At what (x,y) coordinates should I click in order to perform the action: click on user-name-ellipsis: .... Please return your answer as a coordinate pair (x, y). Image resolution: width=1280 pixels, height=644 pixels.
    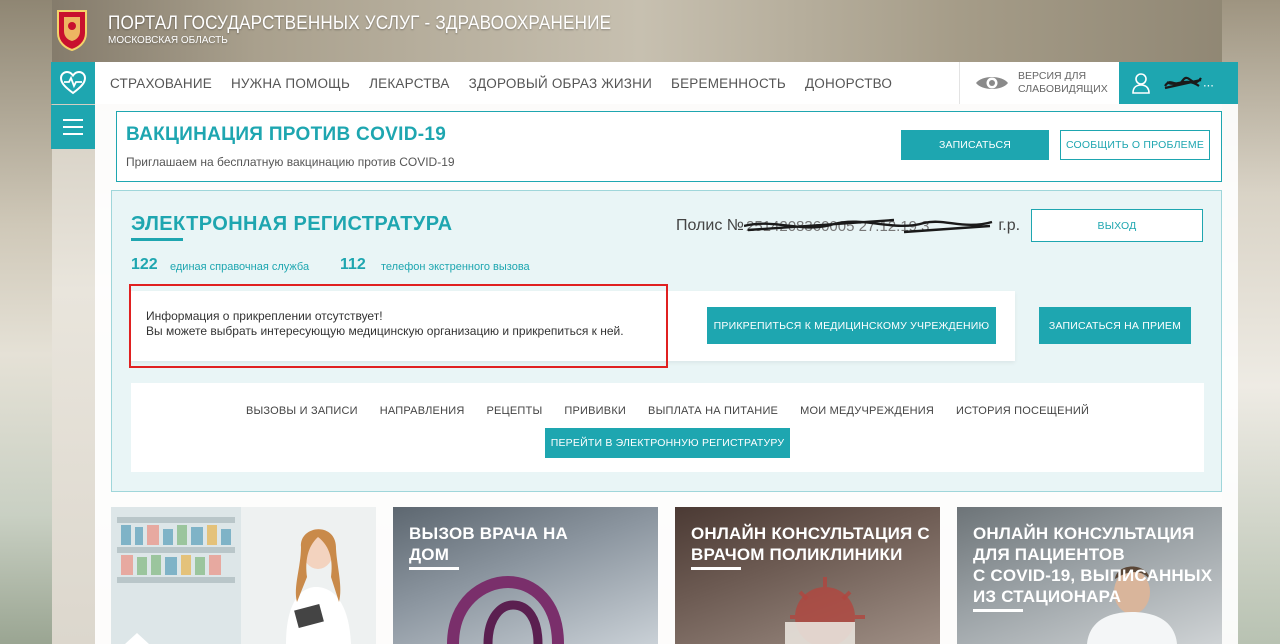
    Looking at the image, I should click on (1208, 82).